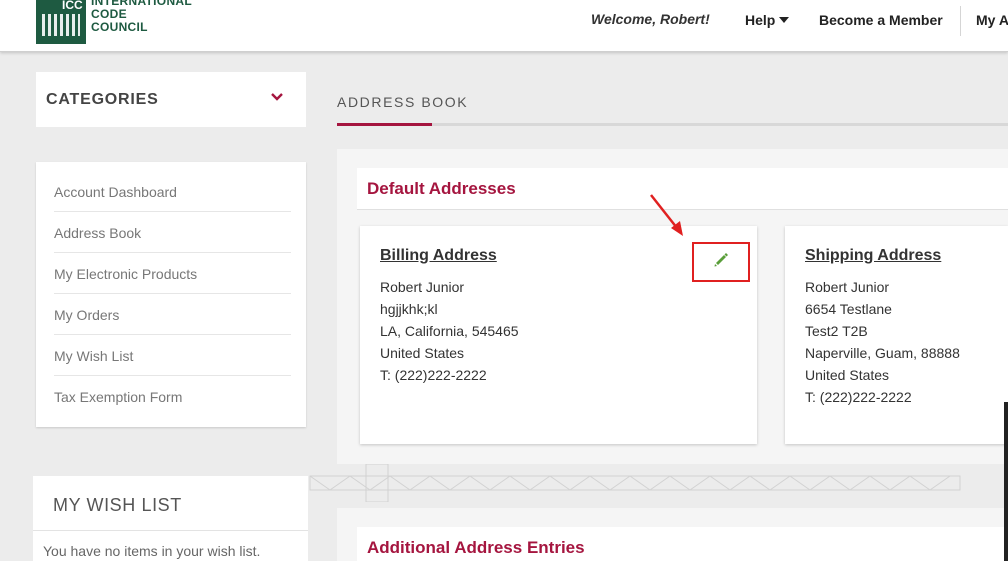 The height and width of the screenshot is (561, 1008). What do you see at coordinates (61, 25) in the screenshot?
I see `logo-columns-icon` at bounding box center [61, 25].